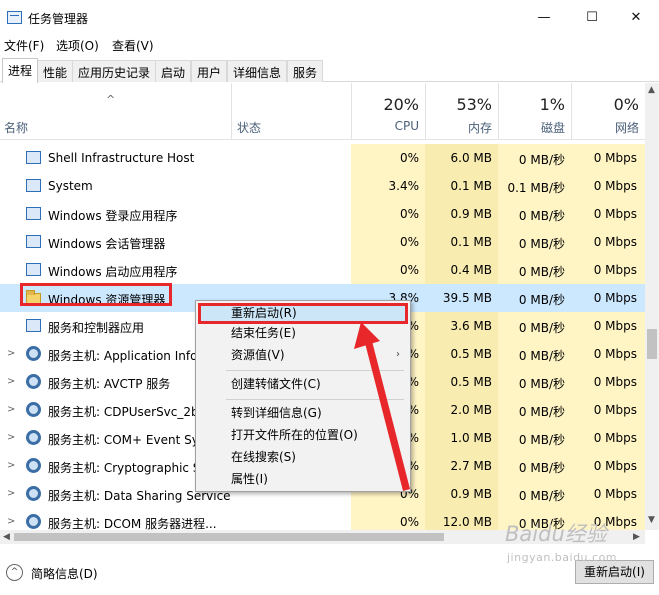 The image size is (659, 595). What do you see at coordinates (64, 573) in the screenshot?
I see `fewer-details-link: 简略信息(D)` at bounding box center [64, 573].